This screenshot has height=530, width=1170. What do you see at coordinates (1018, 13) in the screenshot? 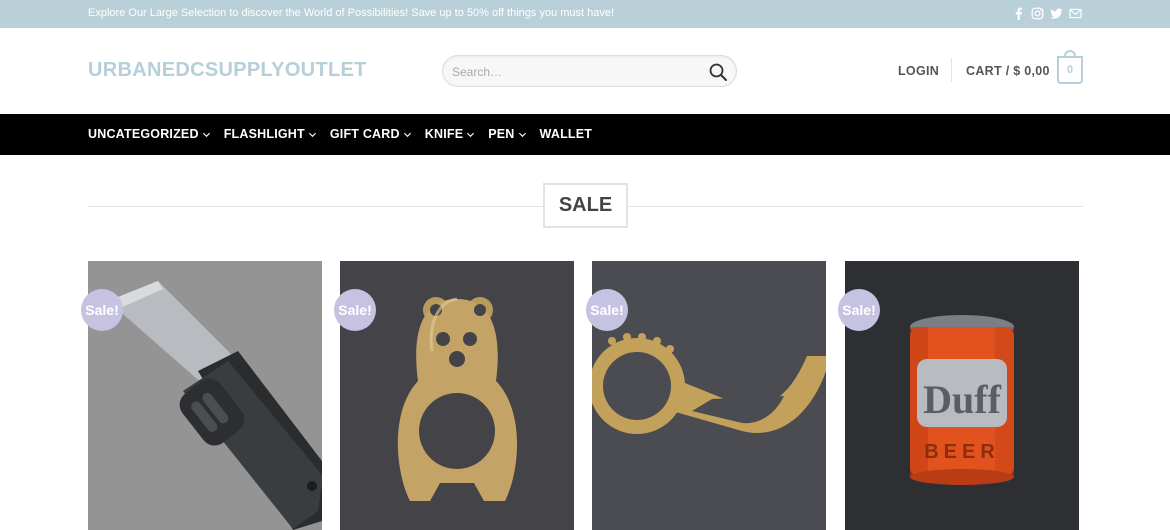
I see `facebook-icon` at bounding box center [1018, 13].